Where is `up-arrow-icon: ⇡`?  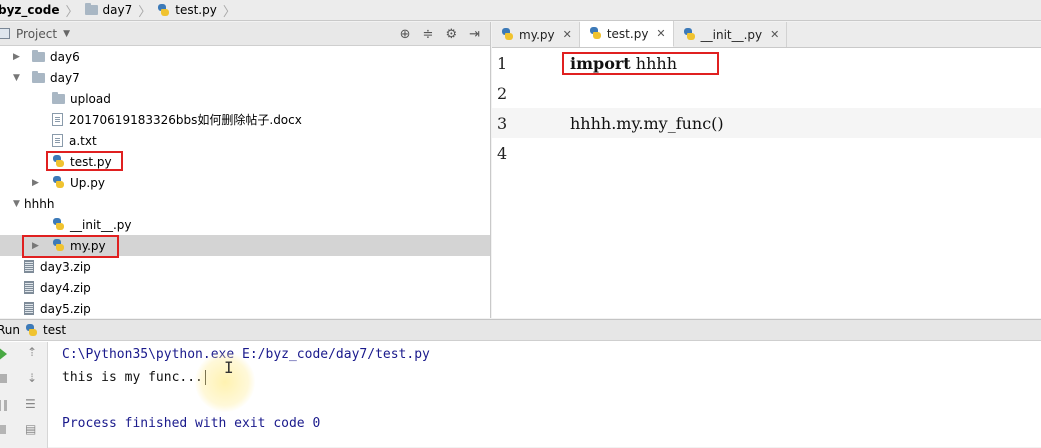
up-arrow-icon: ⇡ is located at coordinates (32, 352).